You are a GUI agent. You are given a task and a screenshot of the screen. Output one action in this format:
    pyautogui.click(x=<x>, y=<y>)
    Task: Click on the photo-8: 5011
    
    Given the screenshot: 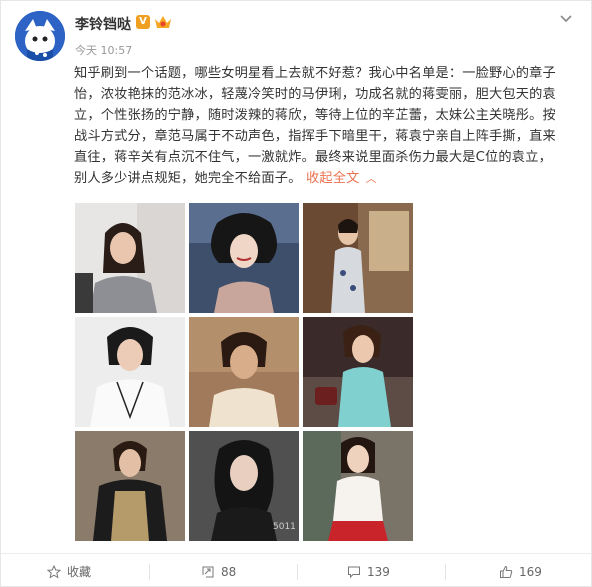 What is the action you would take?
    pyautogui.click(x=244, y=486)
    